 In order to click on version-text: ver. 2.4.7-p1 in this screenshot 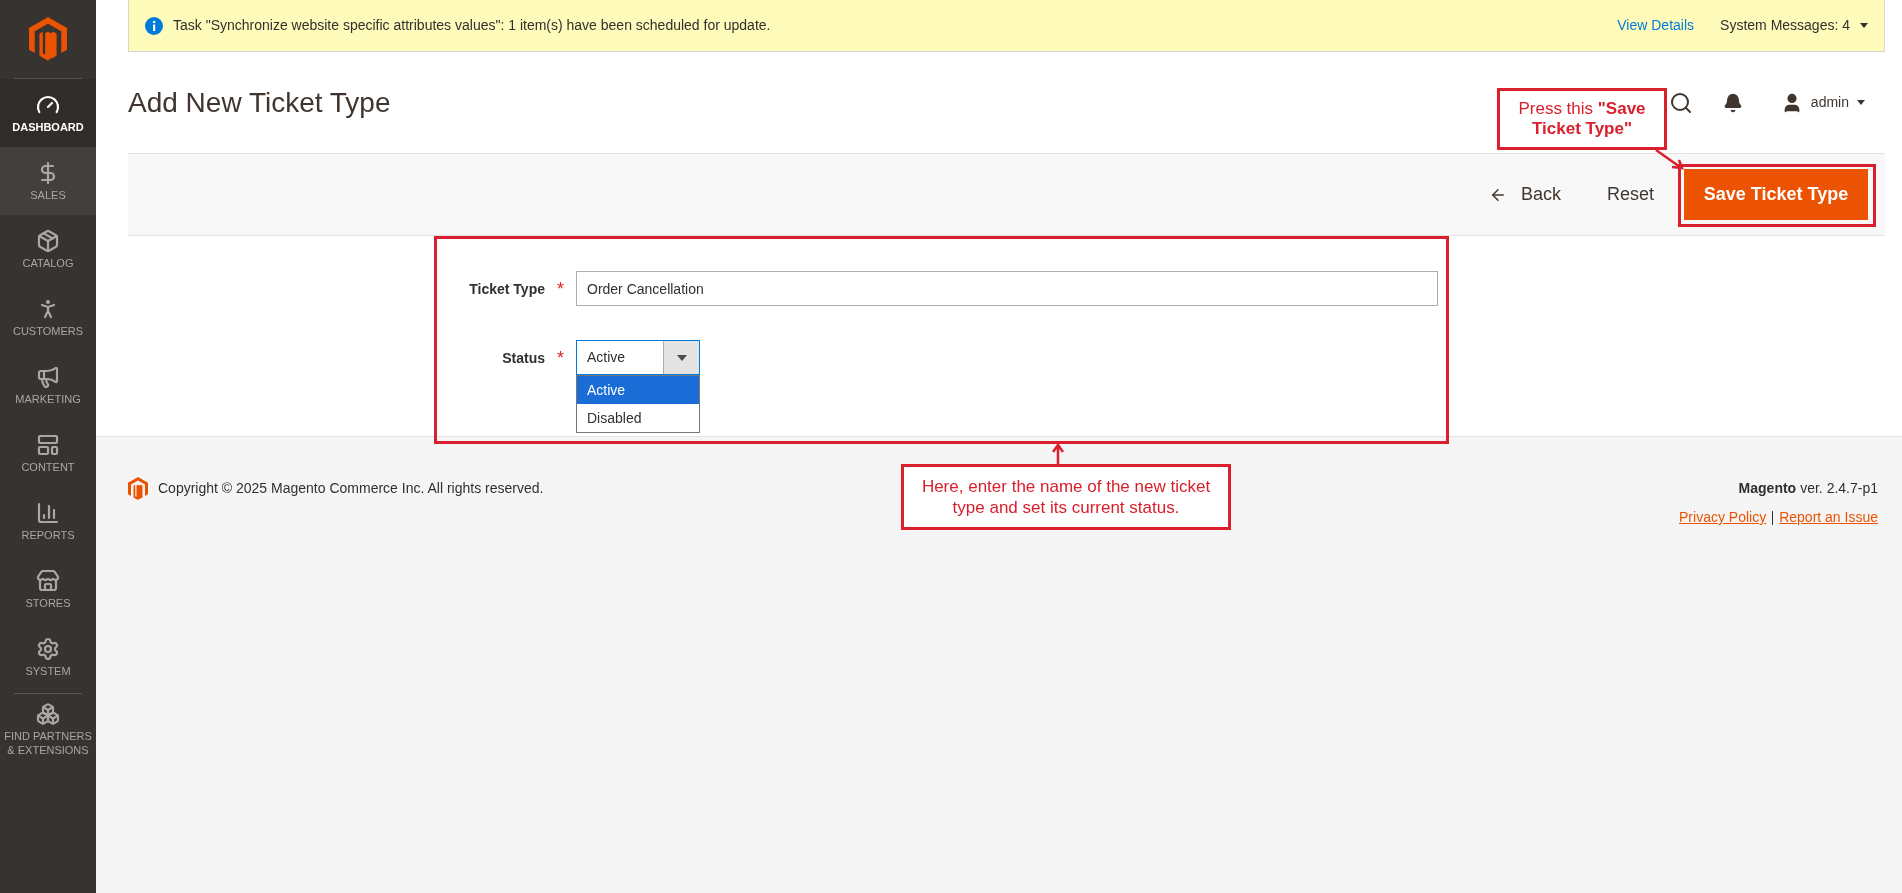, I will do `click(1839, 488)`.